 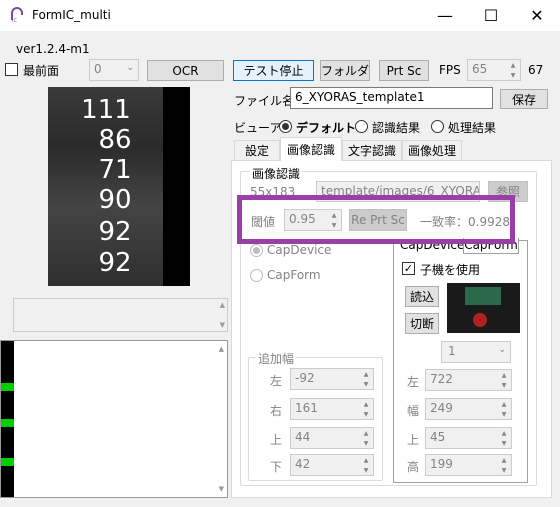 What do you see at coordinates (437, 126) in the screenshot?
I see `viewer-radio-process` at bounding box center [437, 126].